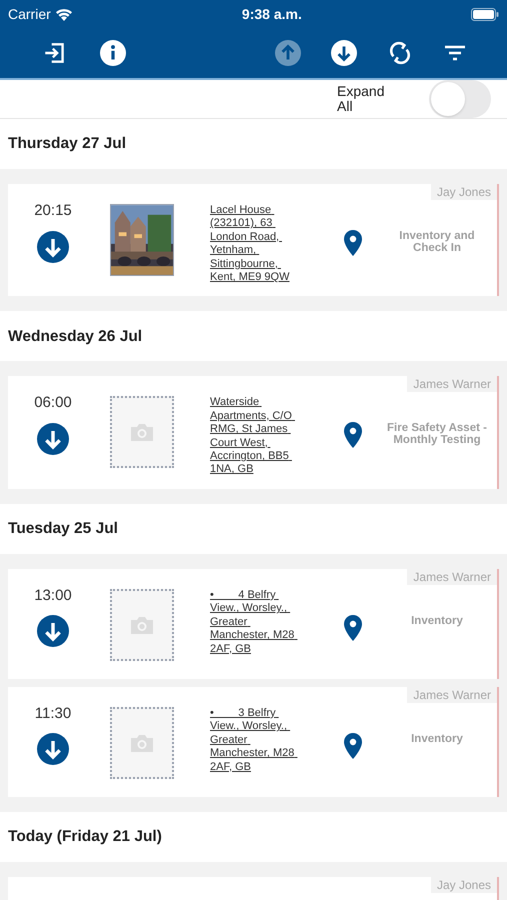 The width and height of the screenshot is (507, 900). Describe the element at coordinates (455, 53) in the screenshot. I see `filter-icon` at that location.